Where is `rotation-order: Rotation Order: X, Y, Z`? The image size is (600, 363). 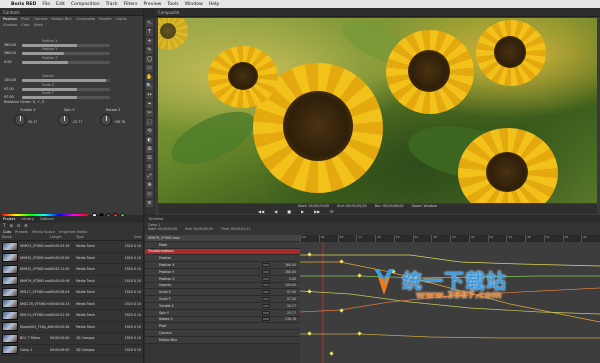 rotation-order: Rotation Order: X, Y, Z is located at coordinates (24, 102).